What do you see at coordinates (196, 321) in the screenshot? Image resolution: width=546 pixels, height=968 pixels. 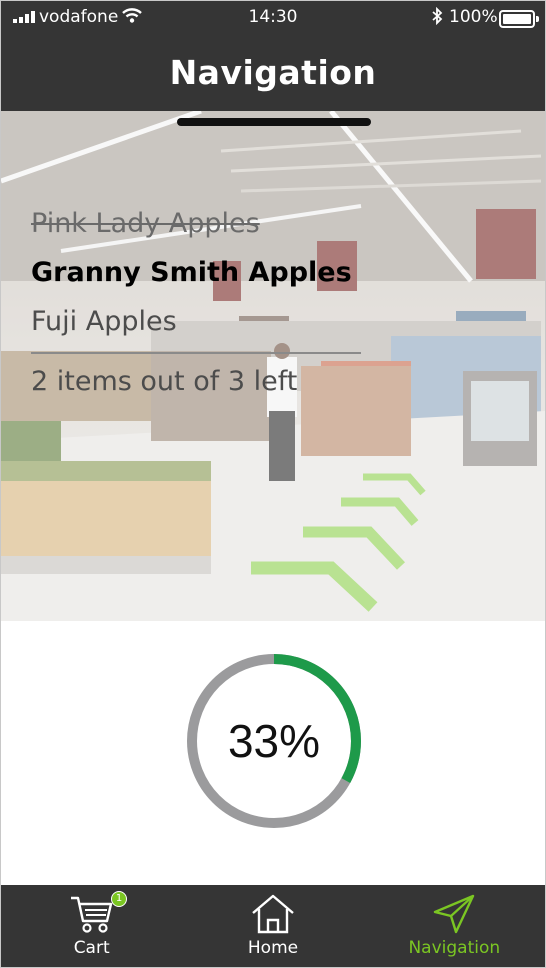 I see `list-item-pending: Fuji Apples` at bounding box center [196, 321].